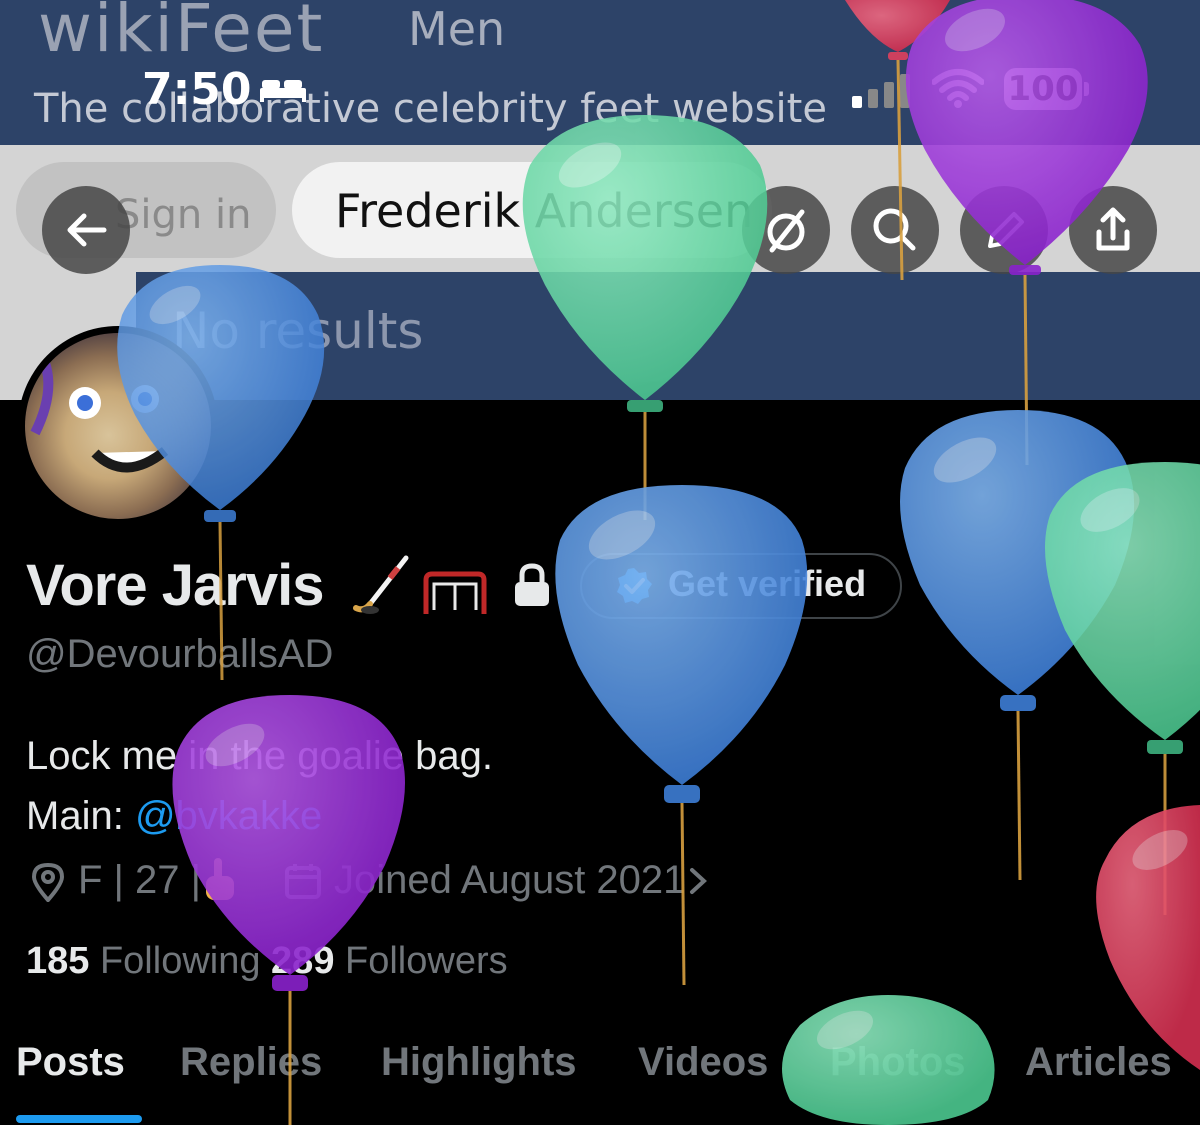 The height and width of the screenshot is (1125, 1200). What do you see at coordinates (220, 879) in the screenshot?
I see `pointing-finger-icon` at bounding box center [220, 879].